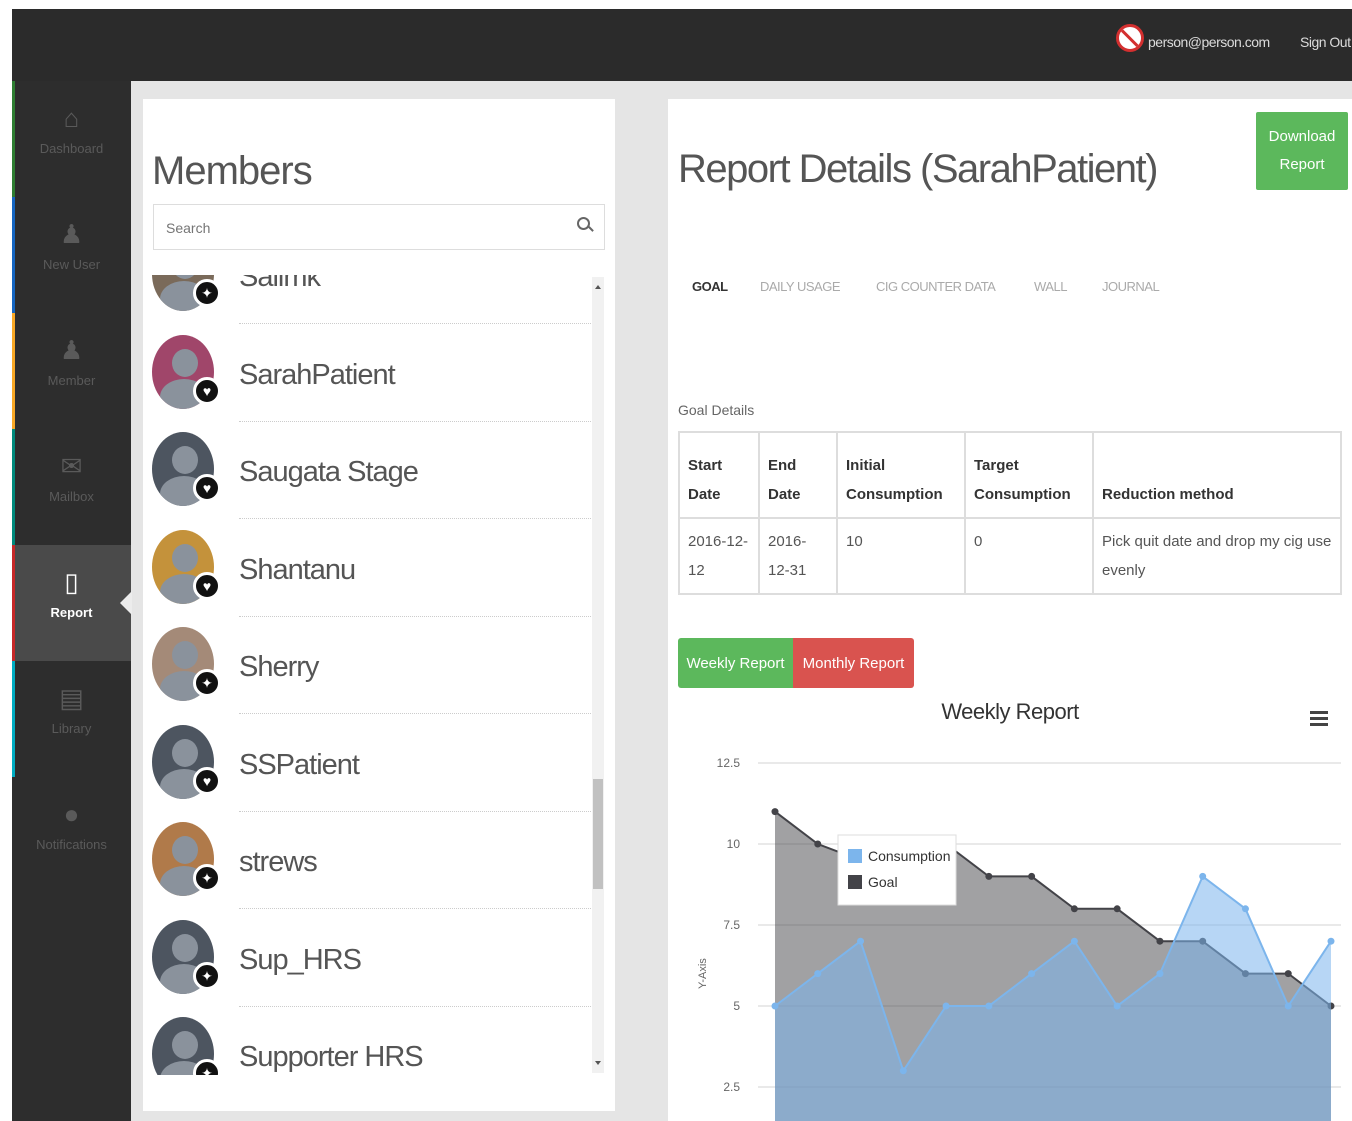 Image resolution: width=1352 pixels, height=1121 pixels. I want to click on member-name: strews, so click(278, 862).